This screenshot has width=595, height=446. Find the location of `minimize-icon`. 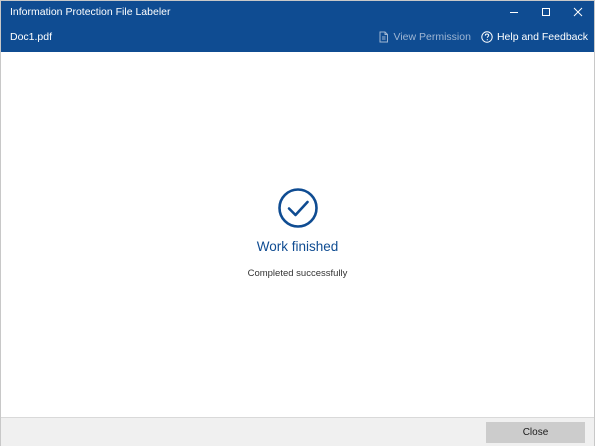

minimize-icon is located at coordinates (514, 12).